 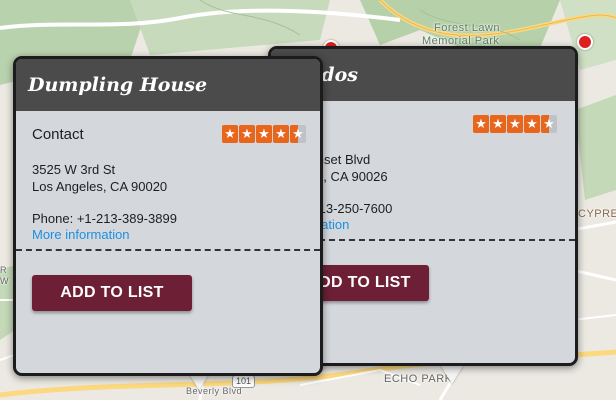 What do you see at coordinates (100, 186) in the screenshot?
I see `address-line-2: Los Angeles, CA 90020` at bounding box center [100, 186].